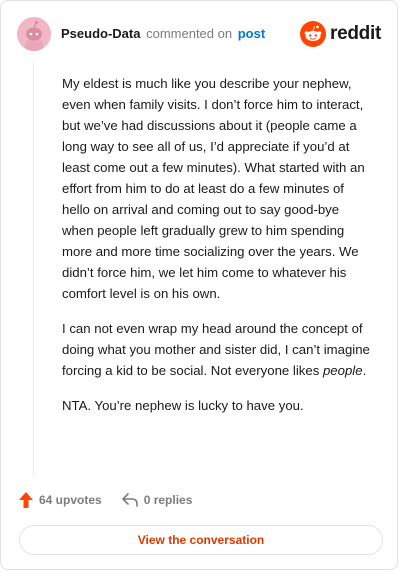 The image size is (400, 572). What do you see at coordinates (168, 500) in the screenshot?
I see `reply-count: 0 replies` at bounding box center [168, 500].